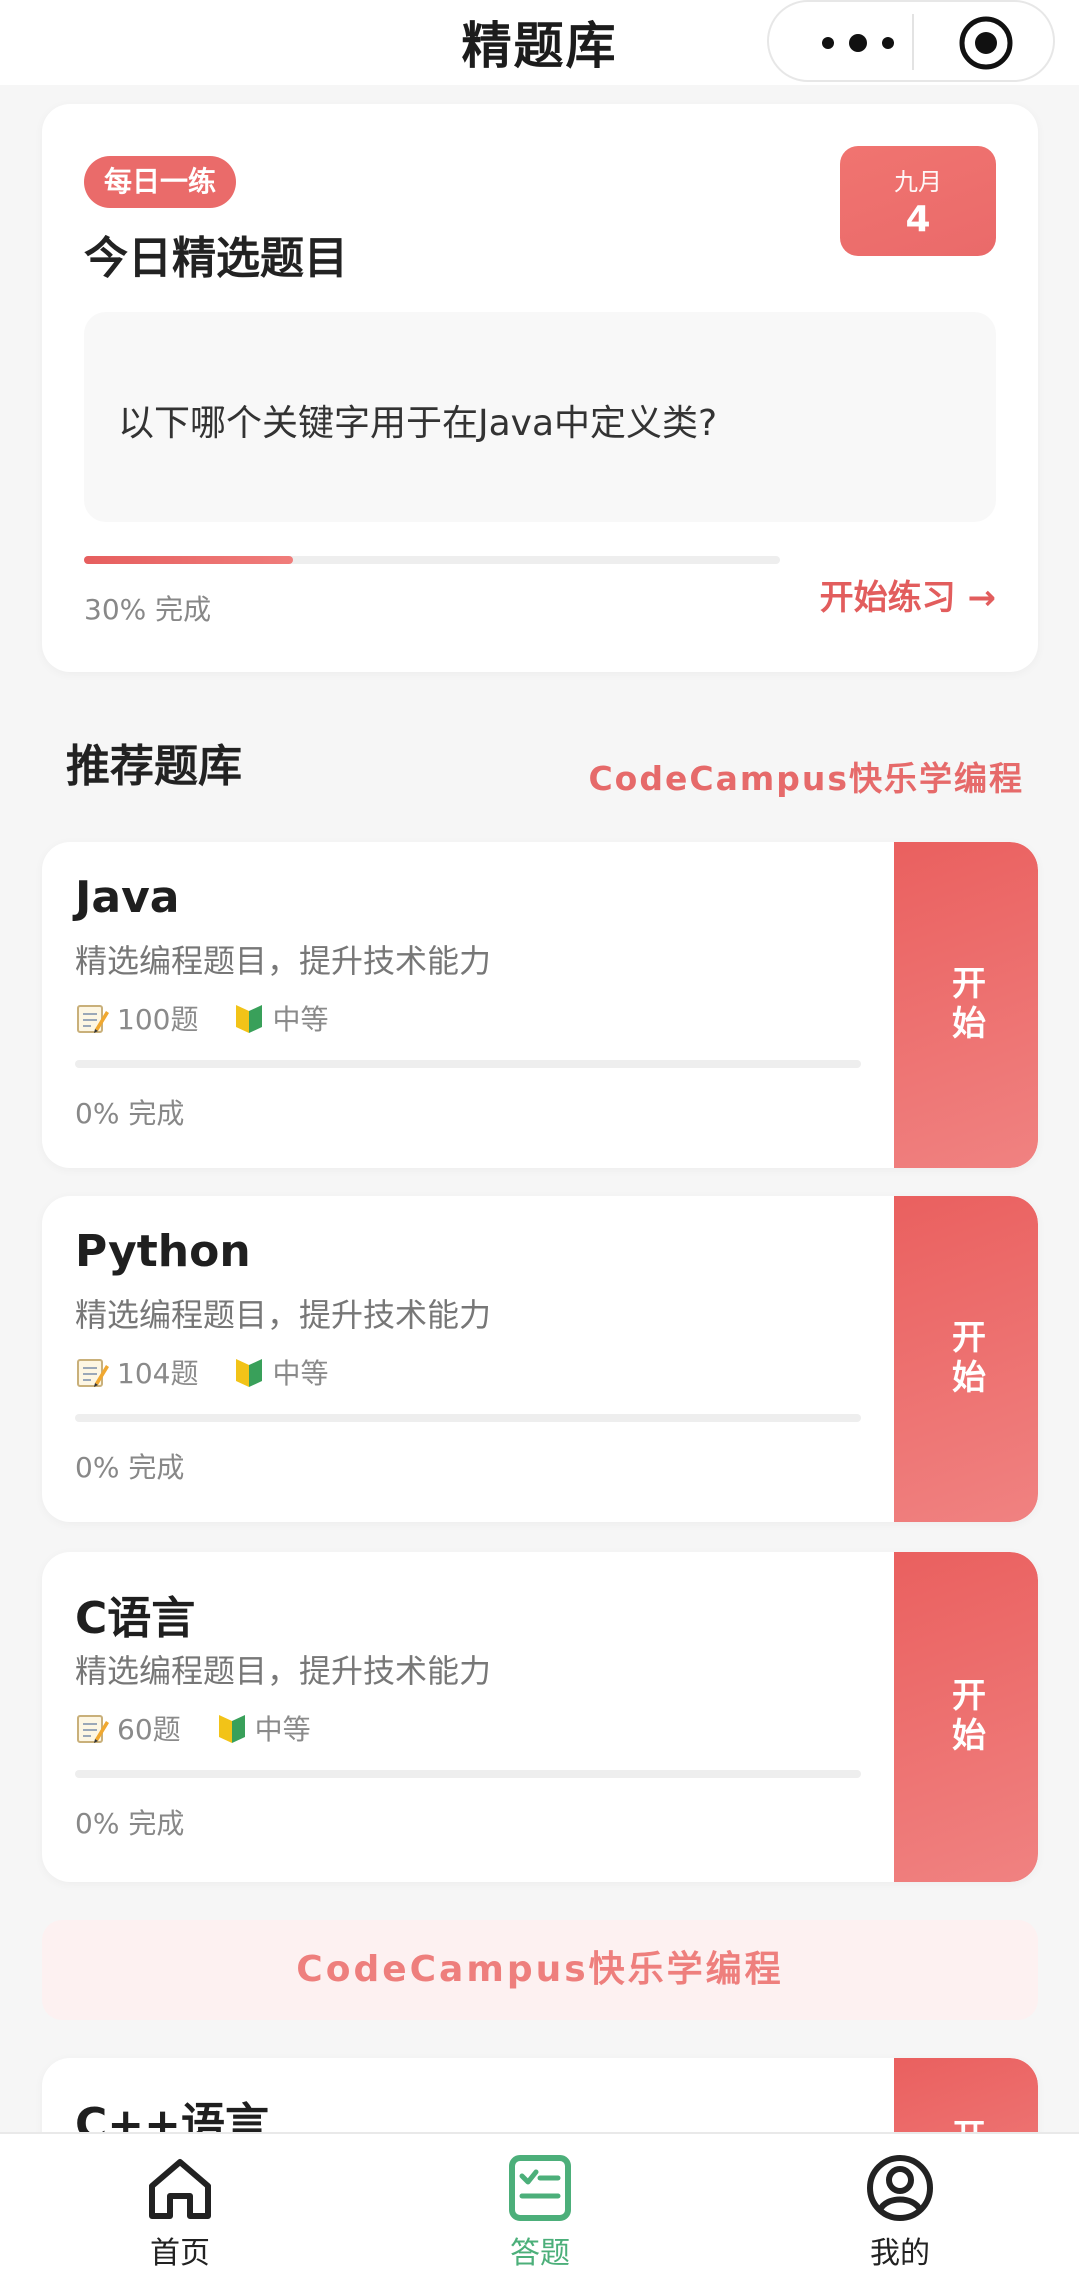 The width and height of the screenshot is (1079, 2284). Describe the element at coordinates (900, 2253) in the screenshot. I see `tab-label: 我的` at that location.